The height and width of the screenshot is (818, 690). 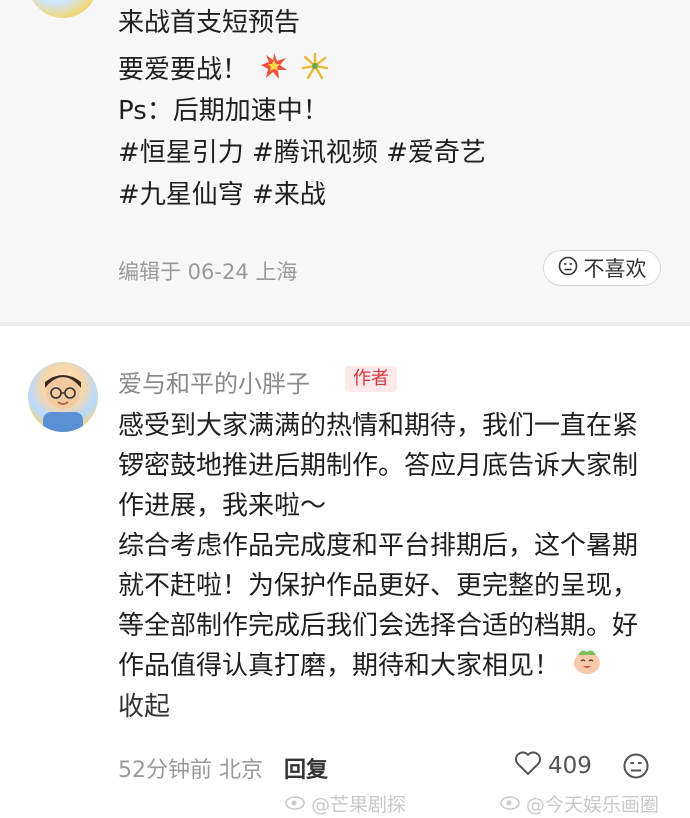 I want to click on comment-time: 52分钟前, so click(x=165, y=770).